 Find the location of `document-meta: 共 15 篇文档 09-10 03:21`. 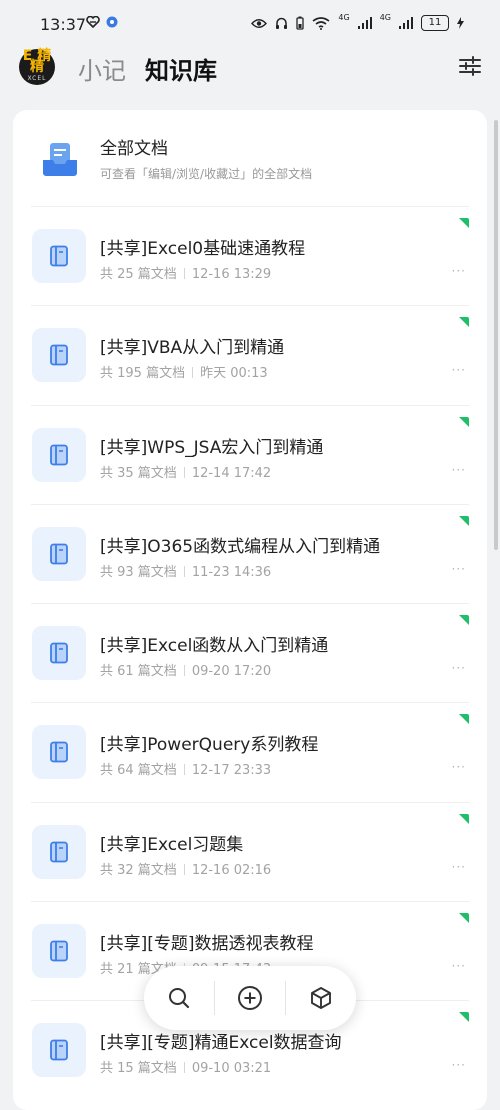

document-meta: 共 15 篇文档 09-10 03:21 is located at coordinates (185, 1066).